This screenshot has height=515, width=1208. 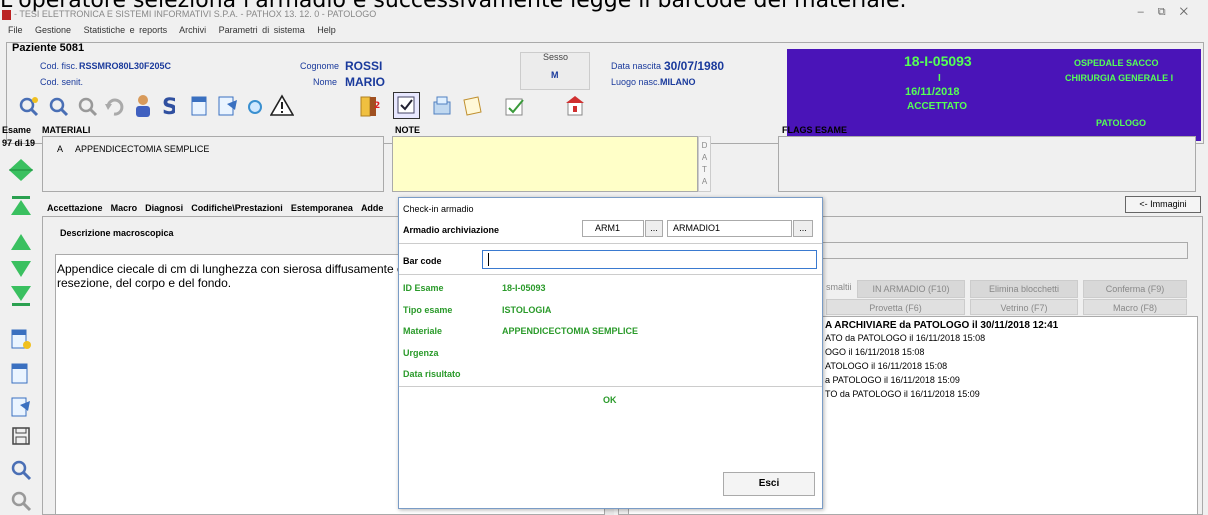 I want to click on close-window-button: ✕, so click(x=1191, y=12).